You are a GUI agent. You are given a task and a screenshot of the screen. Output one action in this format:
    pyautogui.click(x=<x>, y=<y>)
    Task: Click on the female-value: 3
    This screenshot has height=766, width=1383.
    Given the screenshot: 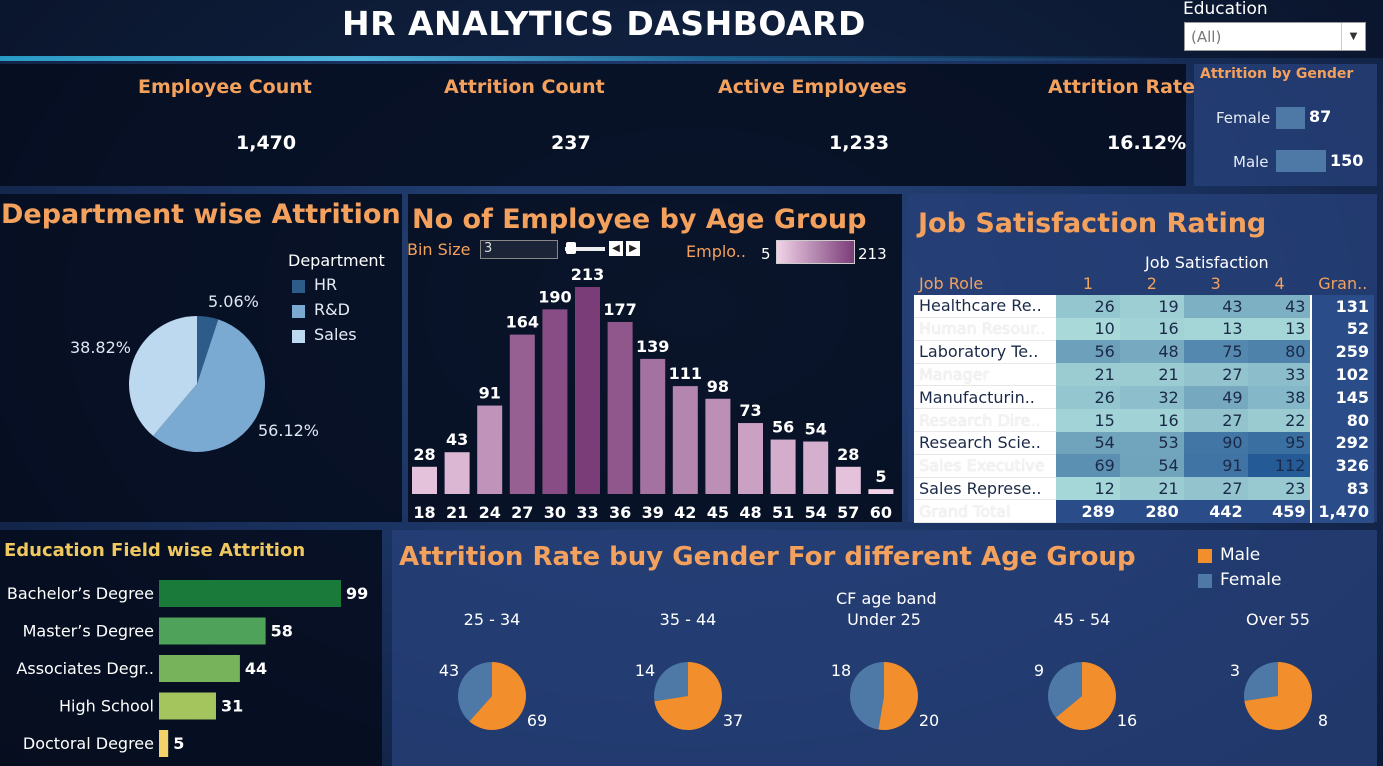 What is the action you would take?
    pyautogui.click(x=1235, y=670)
    